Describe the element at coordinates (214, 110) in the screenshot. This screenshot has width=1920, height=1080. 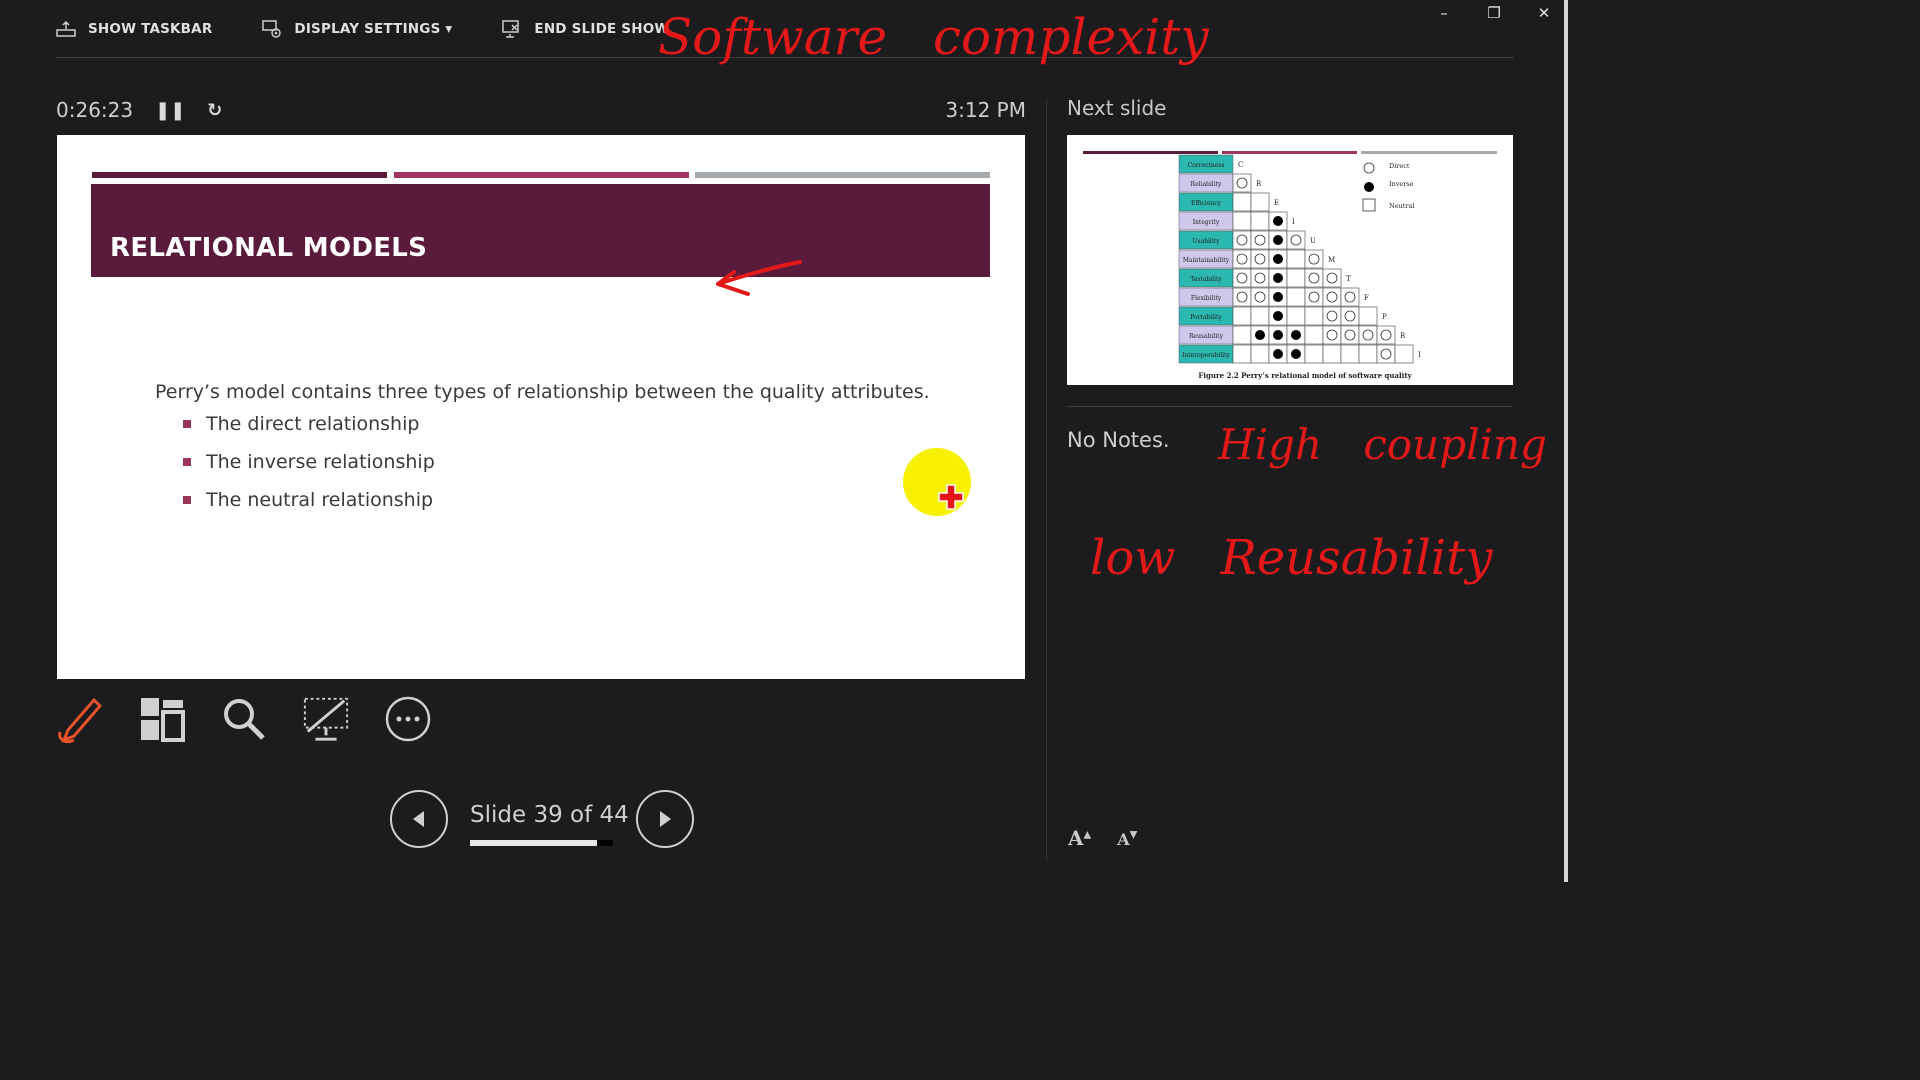
I see `restart-icon: ↻` at that location.